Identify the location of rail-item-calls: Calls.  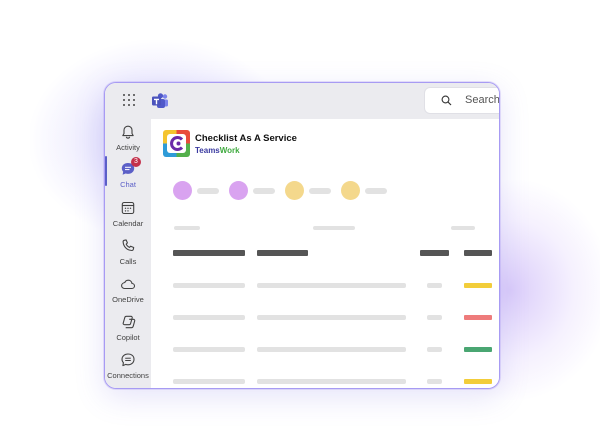
(128, 252).